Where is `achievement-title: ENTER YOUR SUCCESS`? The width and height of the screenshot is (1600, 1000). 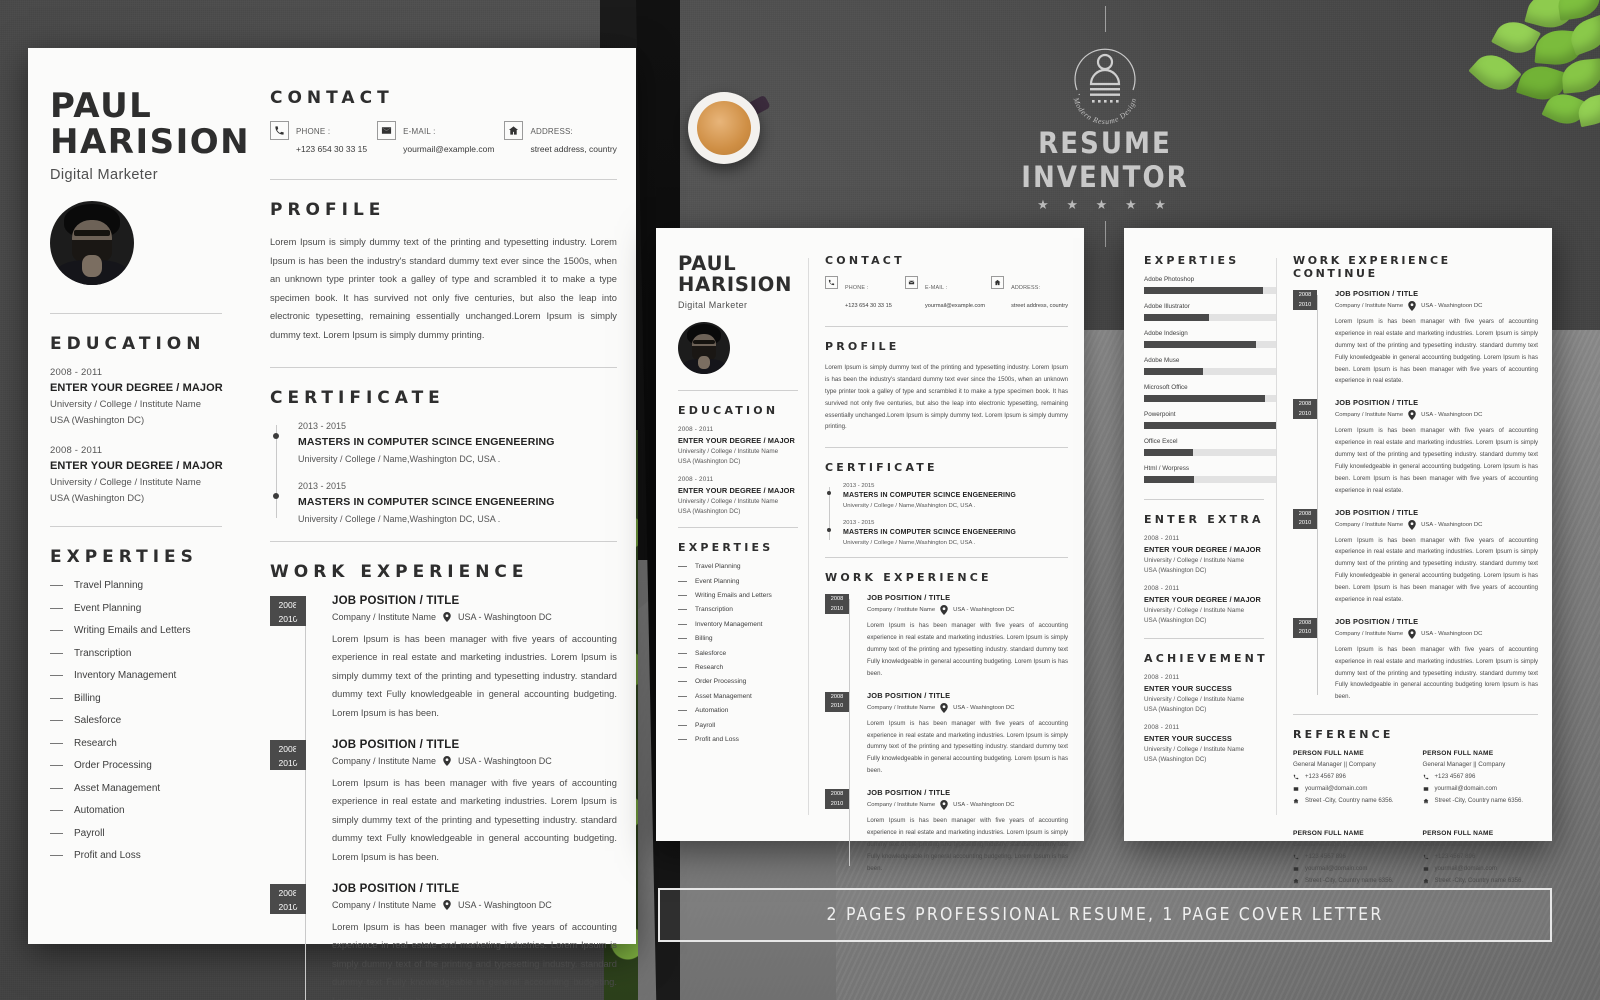
achievement-title: ENTER YOUR SUCCESS is located at coordinates (1188, 738).